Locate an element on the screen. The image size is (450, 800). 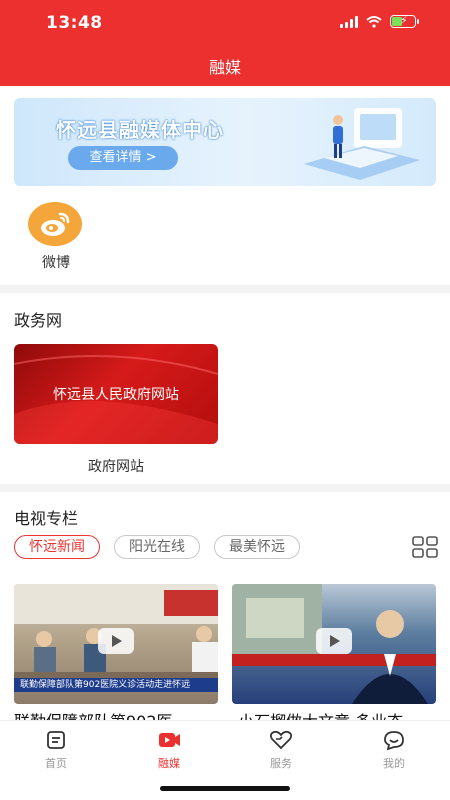
video-caption-bar: 联勤保障部队第902医院义诊活动走进怀远 is located at coordinates (116, 685).